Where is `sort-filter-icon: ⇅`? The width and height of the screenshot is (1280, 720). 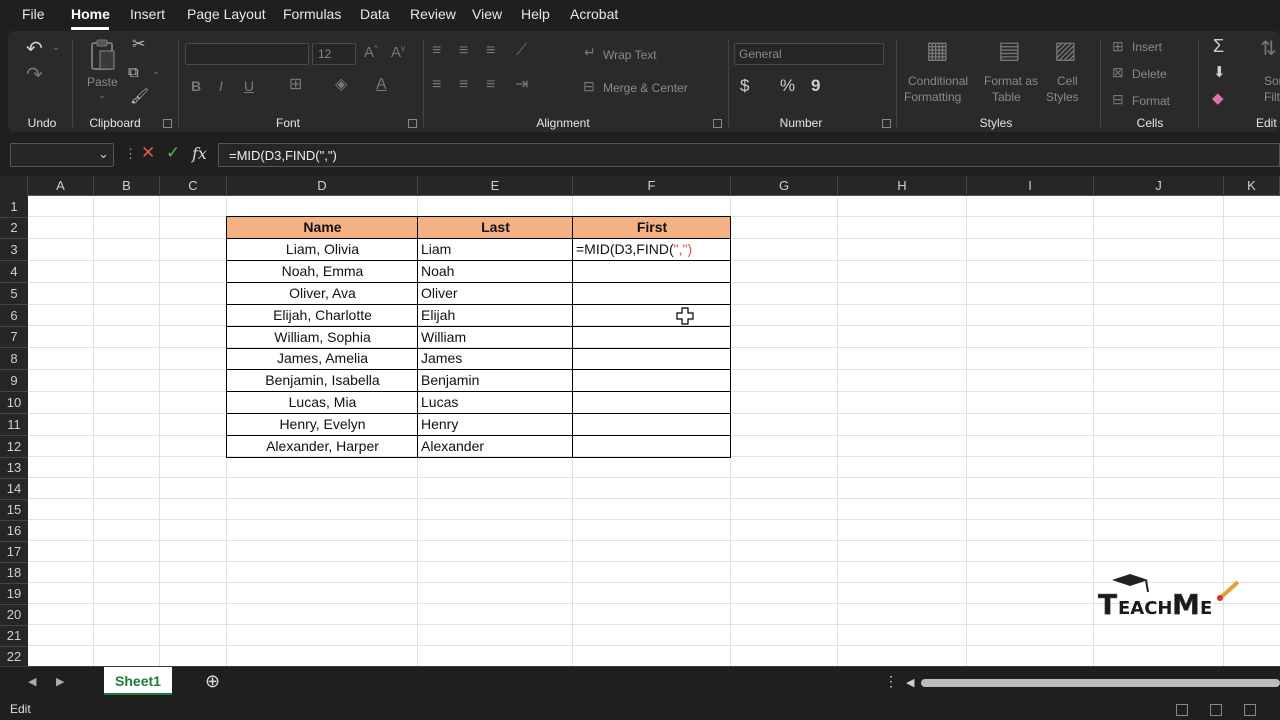 sort-filter-icon: ⇅ is located at coordinates (1268, 49).